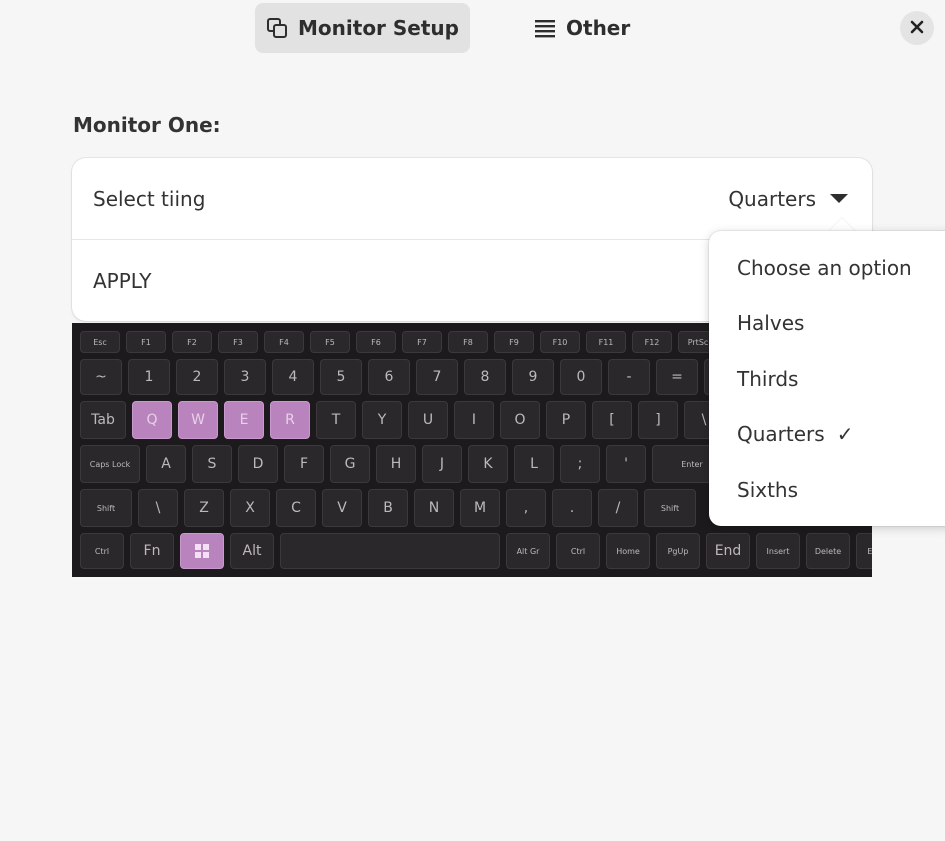 The image size is (945, 841). Describe the element at coordinates (378, 28) in the screenshot. I see `tab-monitor-setup-label: Monitor Setup` at that location.